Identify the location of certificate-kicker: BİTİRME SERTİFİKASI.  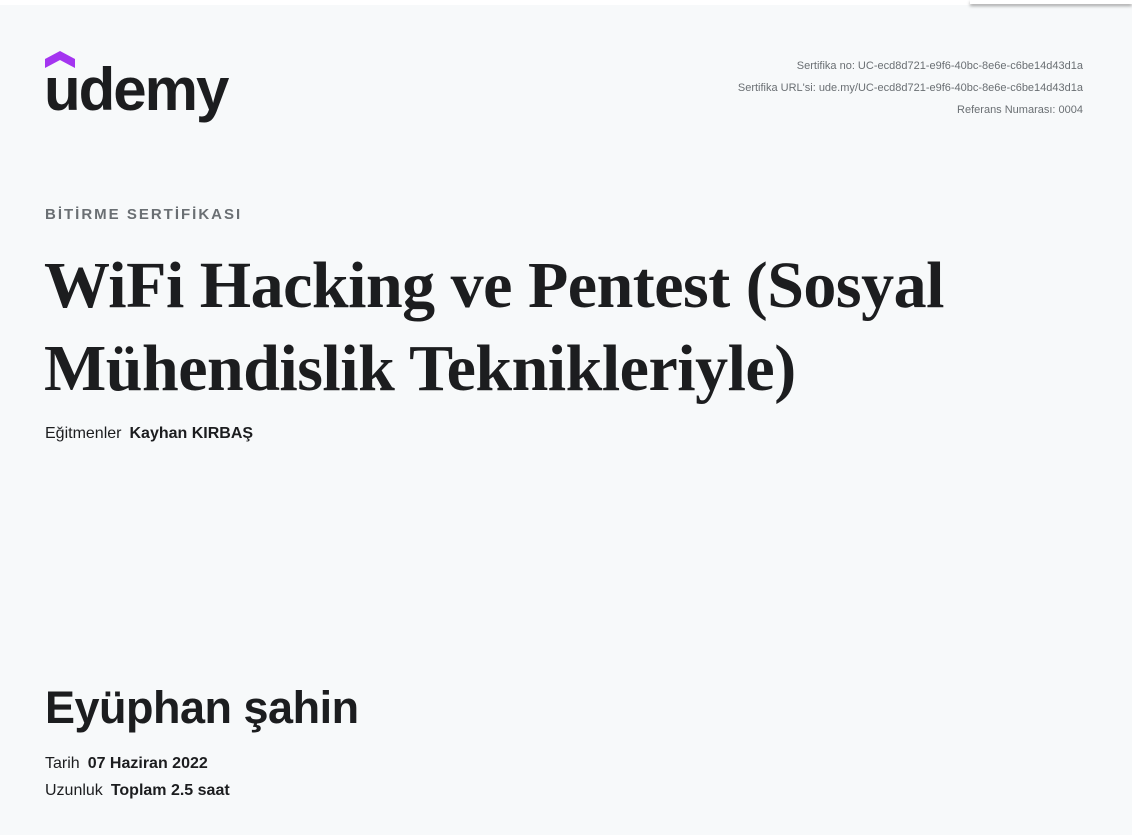
(144, 214).